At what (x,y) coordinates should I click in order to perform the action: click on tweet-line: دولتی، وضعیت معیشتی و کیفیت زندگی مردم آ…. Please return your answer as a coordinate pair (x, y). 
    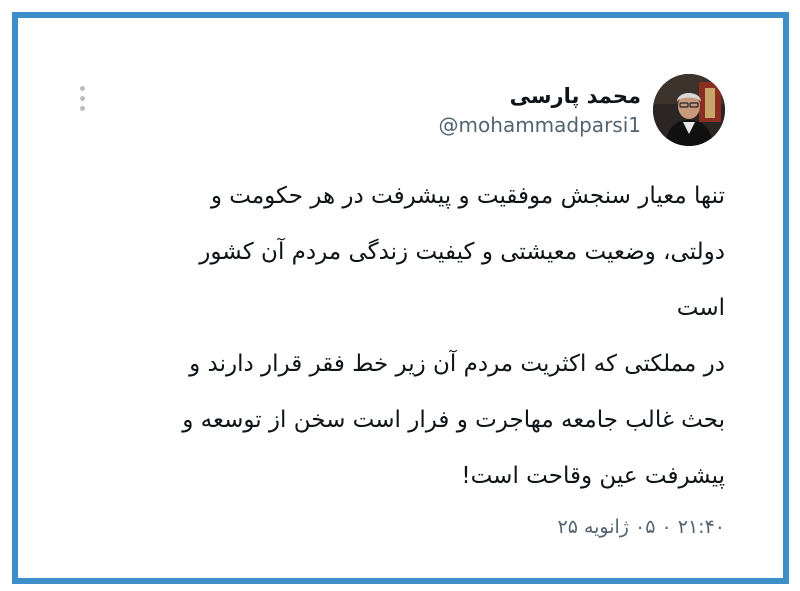
    Looking at the image, I should click on (462, 252).